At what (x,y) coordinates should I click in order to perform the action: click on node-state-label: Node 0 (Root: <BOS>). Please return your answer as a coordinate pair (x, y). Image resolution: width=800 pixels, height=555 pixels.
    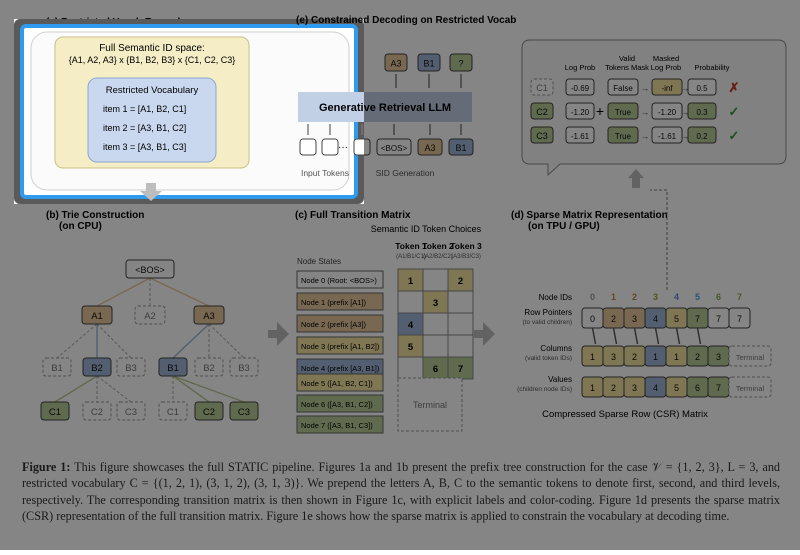
    Looking at the image, I should click on (339, 280).